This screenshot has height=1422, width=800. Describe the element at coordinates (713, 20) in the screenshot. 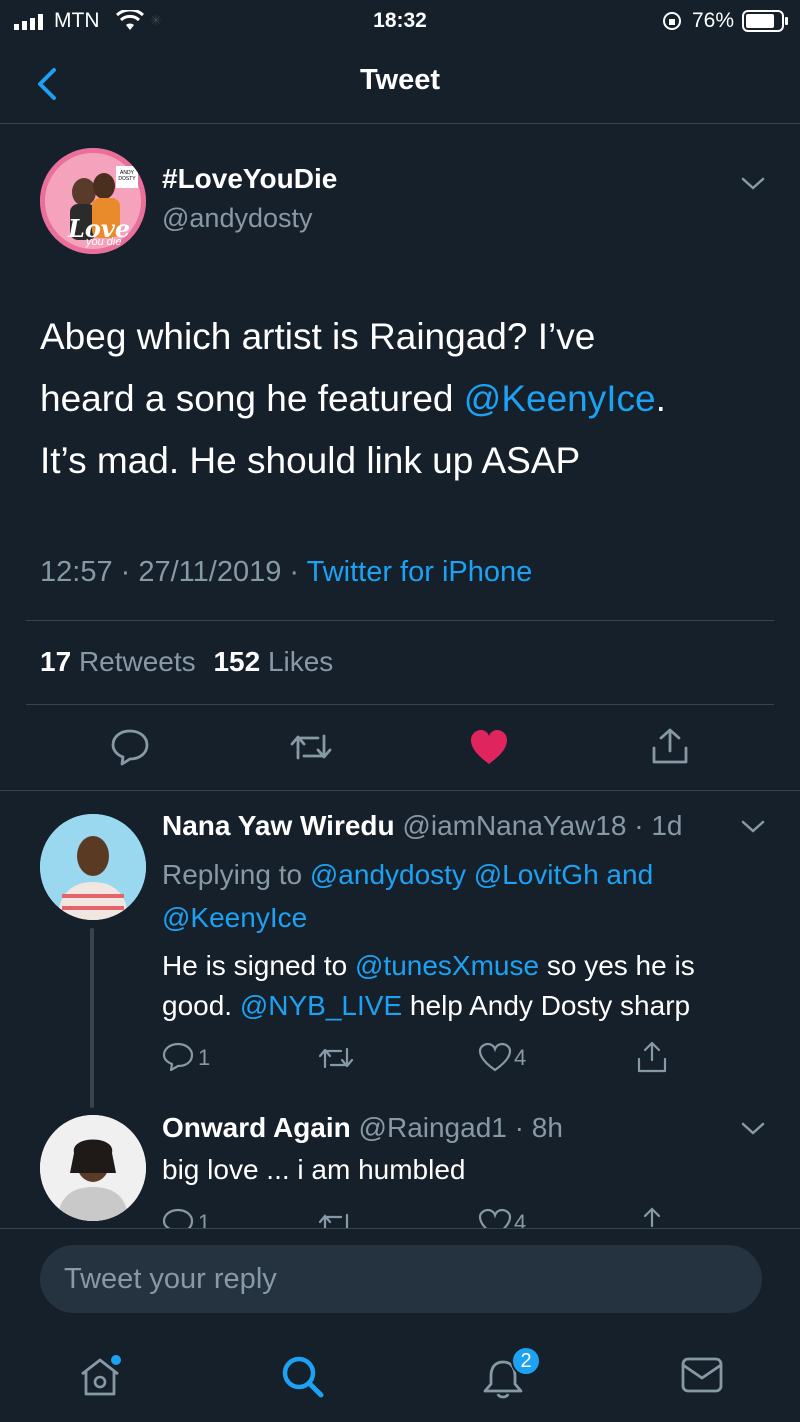

I see `battery-percent: 76%` at that location.